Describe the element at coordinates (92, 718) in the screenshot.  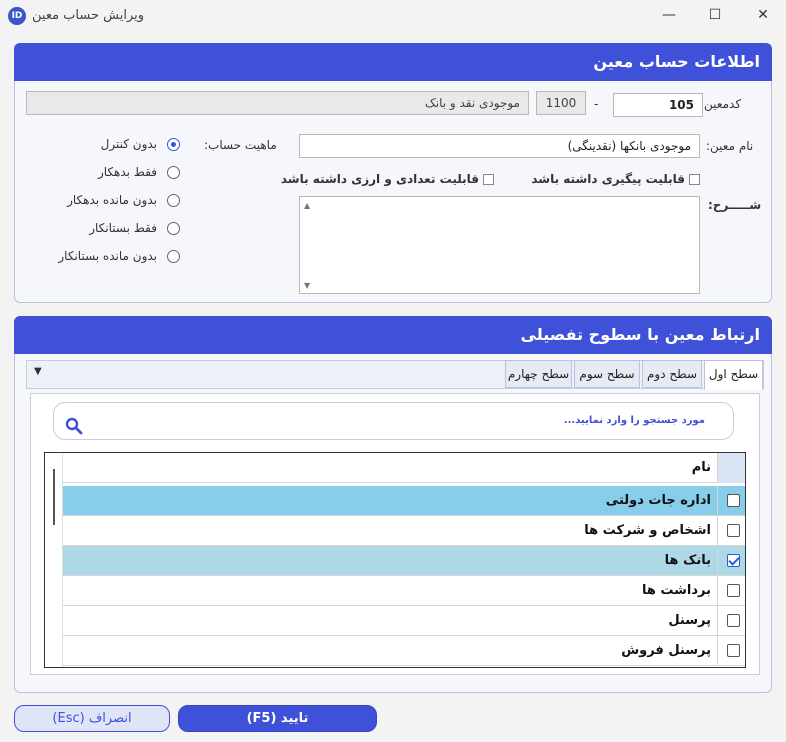
I see `cancel-button: انصراف (Esc)` at that location.